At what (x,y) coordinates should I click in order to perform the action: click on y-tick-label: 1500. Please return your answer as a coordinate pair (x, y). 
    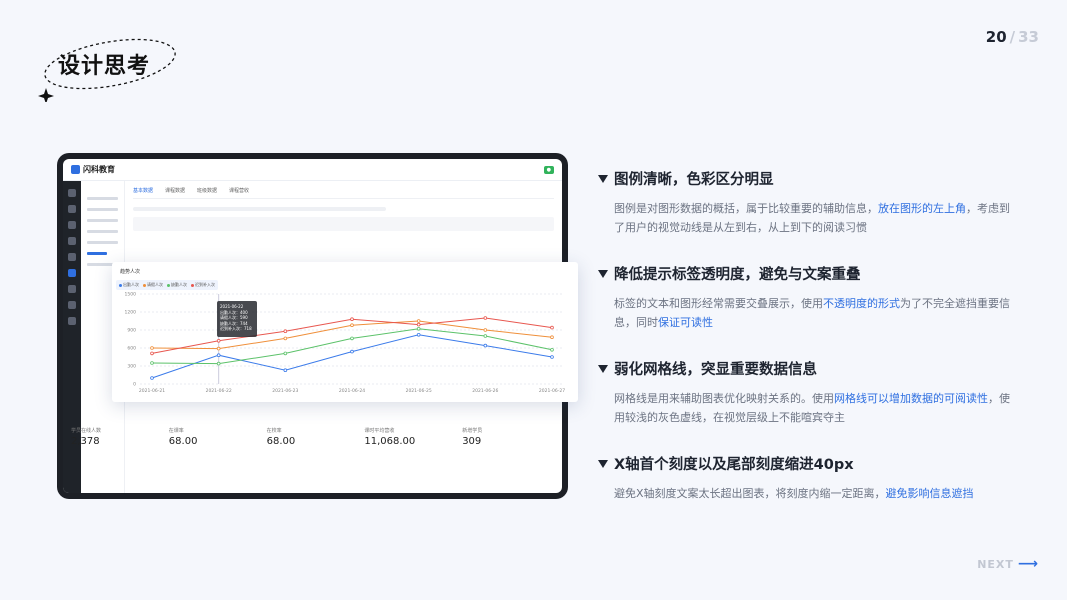
    Looking at the image, I should click on (131, 295).